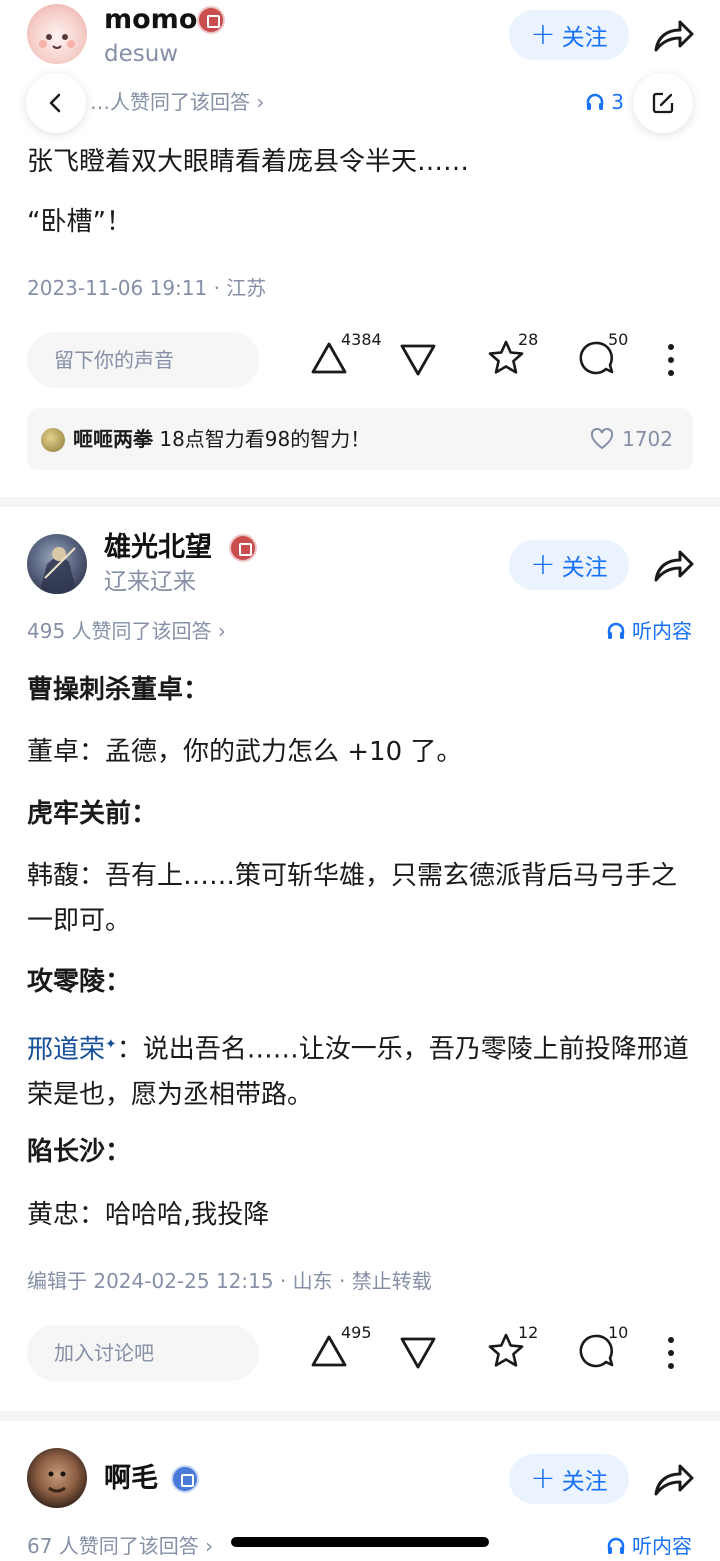 This screenshot has width=720, height=1561. What do you see at coordinates (602, 439) in the screenshot?
I see `heart-icon` at bounding box center [602, 439].